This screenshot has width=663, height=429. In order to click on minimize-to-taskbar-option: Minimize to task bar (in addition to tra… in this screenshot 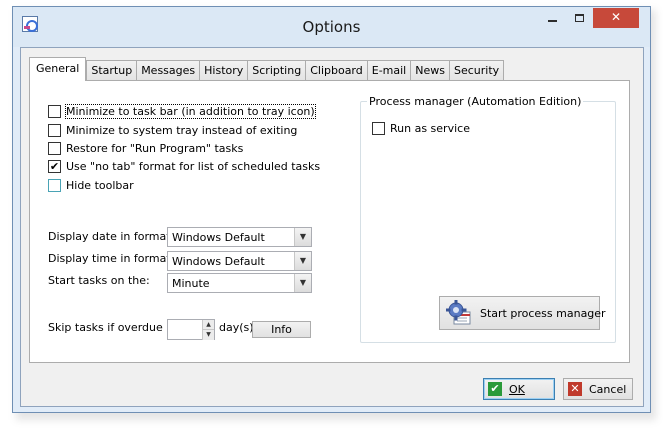, I will do `click(182, 111)`.